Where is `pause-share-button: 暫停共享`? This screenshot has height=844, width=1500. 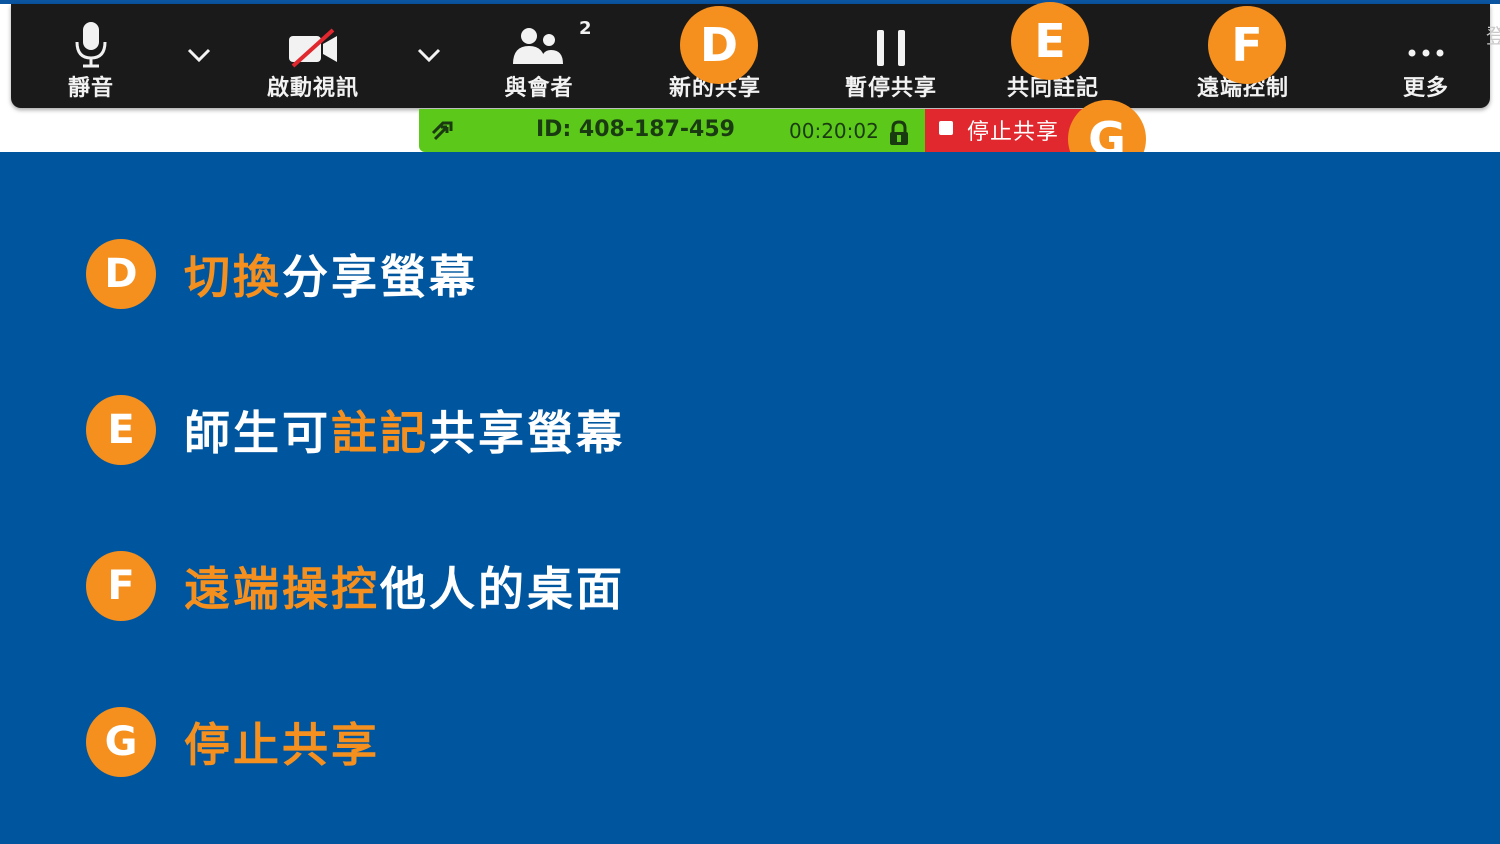
pause-share-button: 暫停共享 is located at coordinates (891, 56).